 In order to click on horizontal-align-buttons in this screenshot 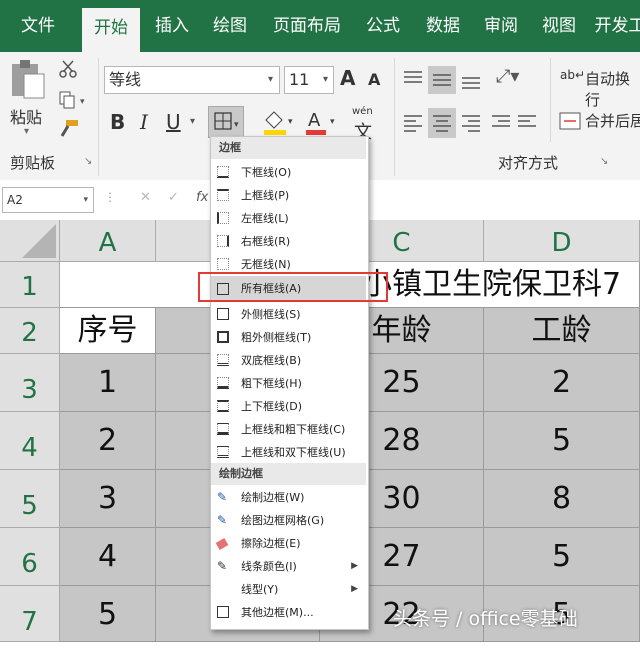, I will do `click(470, 123)`.